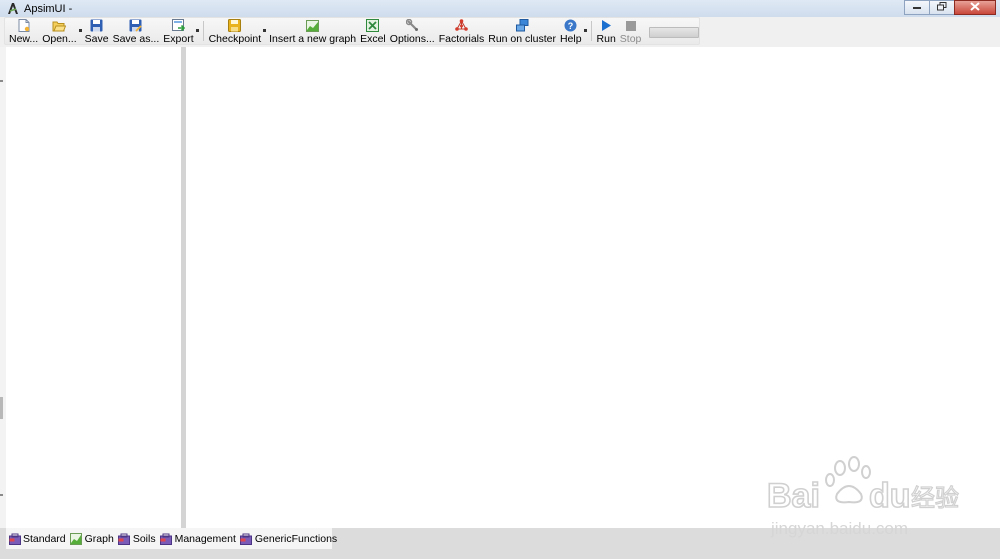  What do you see at coordinates (44, 538) in the screenshot?
I see `tab-standard-label: Standard` at bounding box center [44, 538].